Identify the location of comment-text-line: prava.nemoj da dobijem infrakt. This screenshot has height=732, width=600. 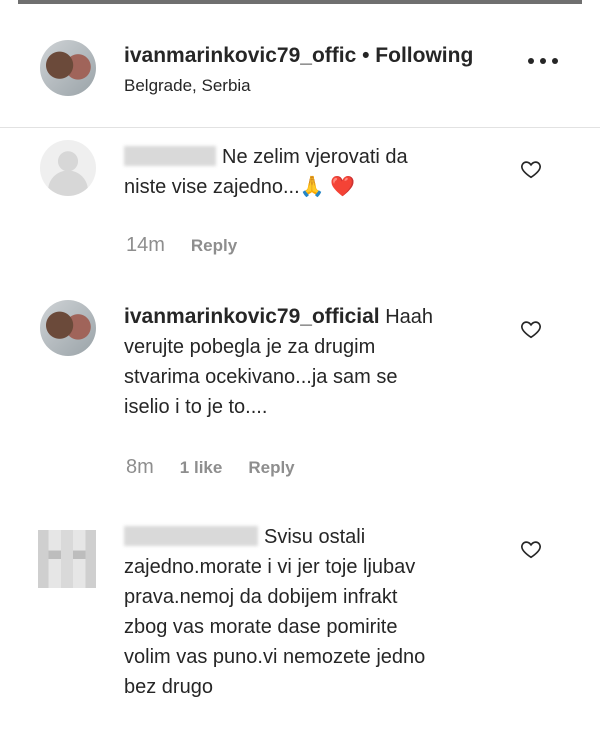
(261, 597).